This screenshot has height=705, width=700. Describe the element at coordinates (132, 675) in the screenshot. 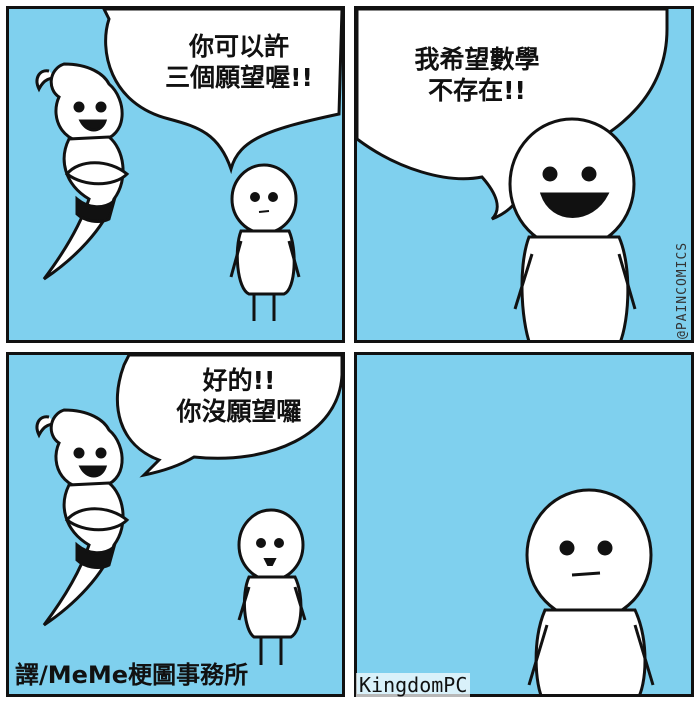

I see `translator-credit: 譯/MeMe梗圖事務所` at that location.